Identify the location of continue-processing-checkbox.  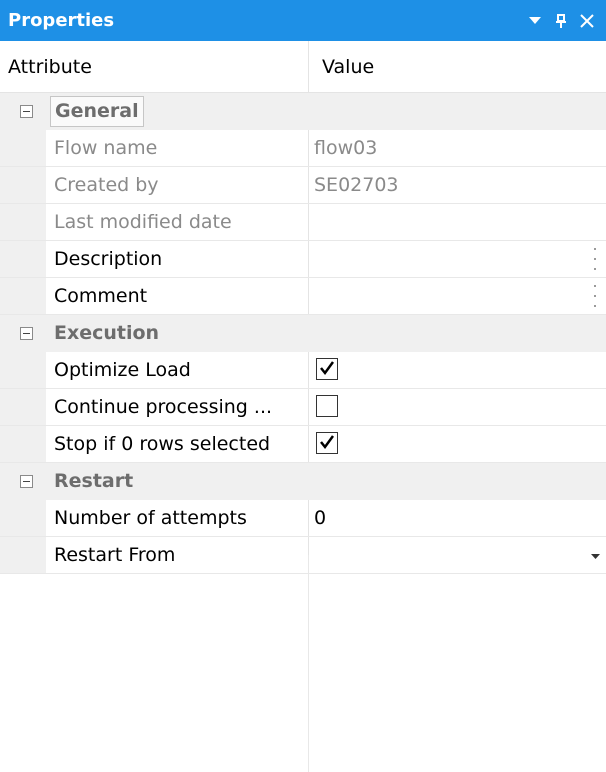
(327, 406).